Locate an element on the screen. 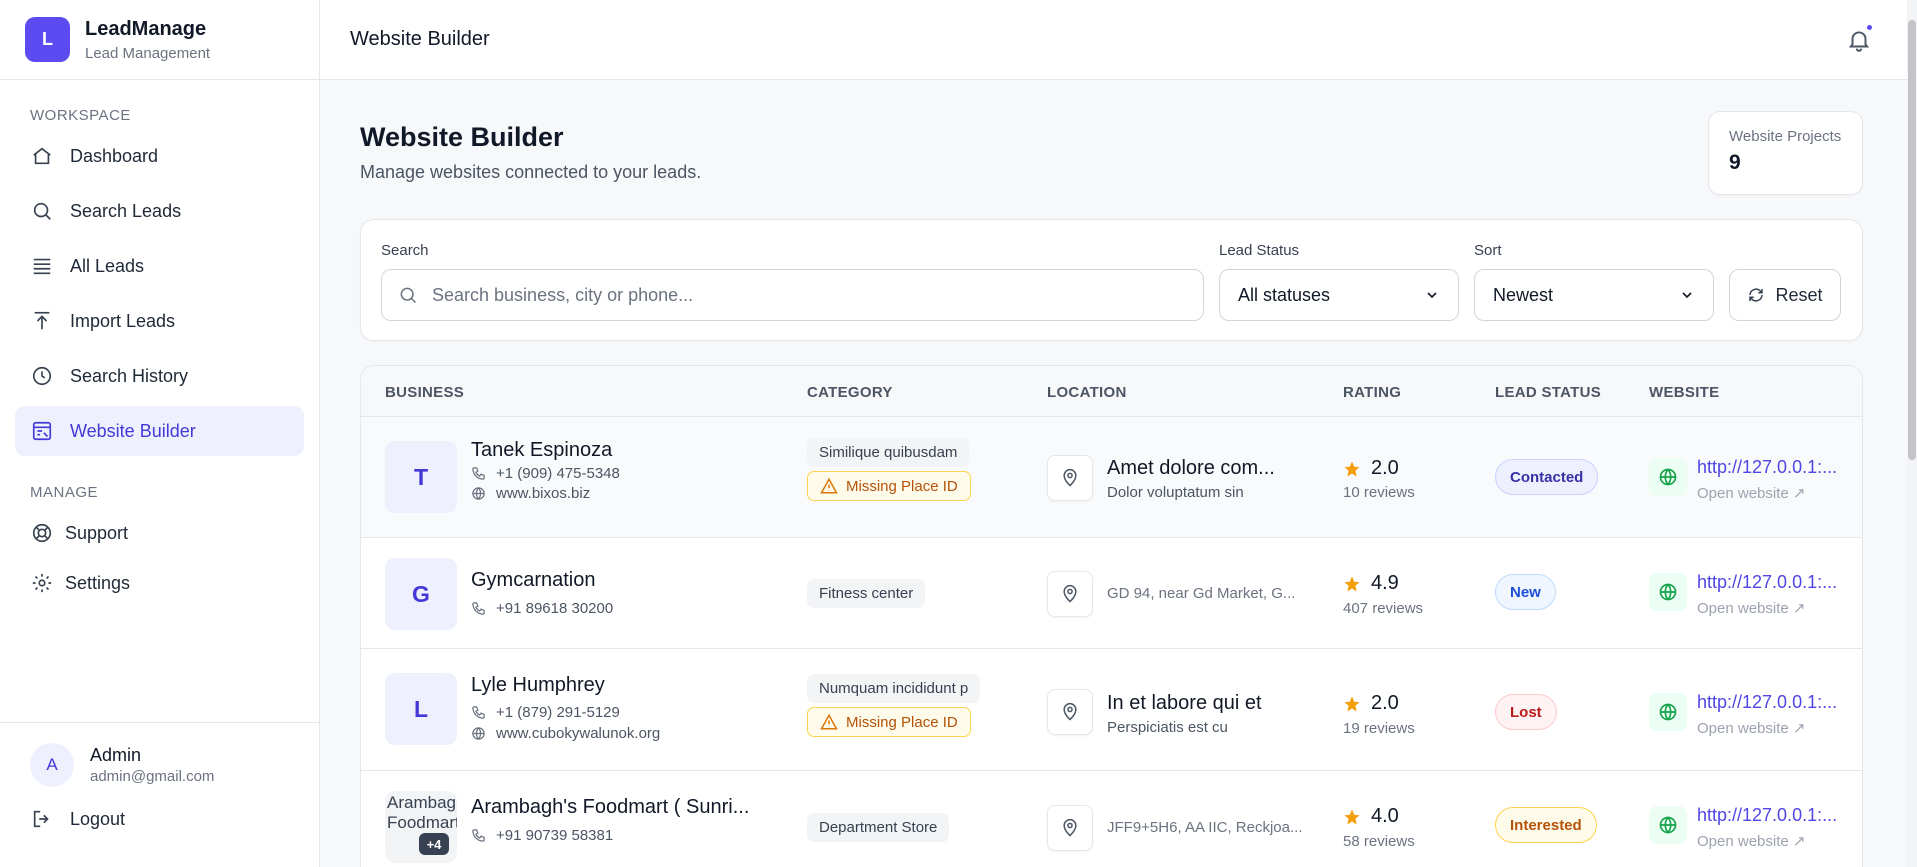  search-icon is located at coordinates (408, 295).